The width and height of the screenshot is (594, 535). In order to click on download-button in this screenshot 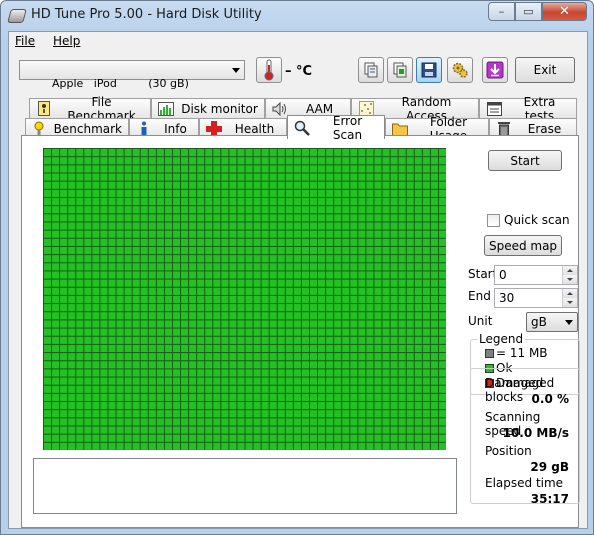, I will do `click(495, 70)`.